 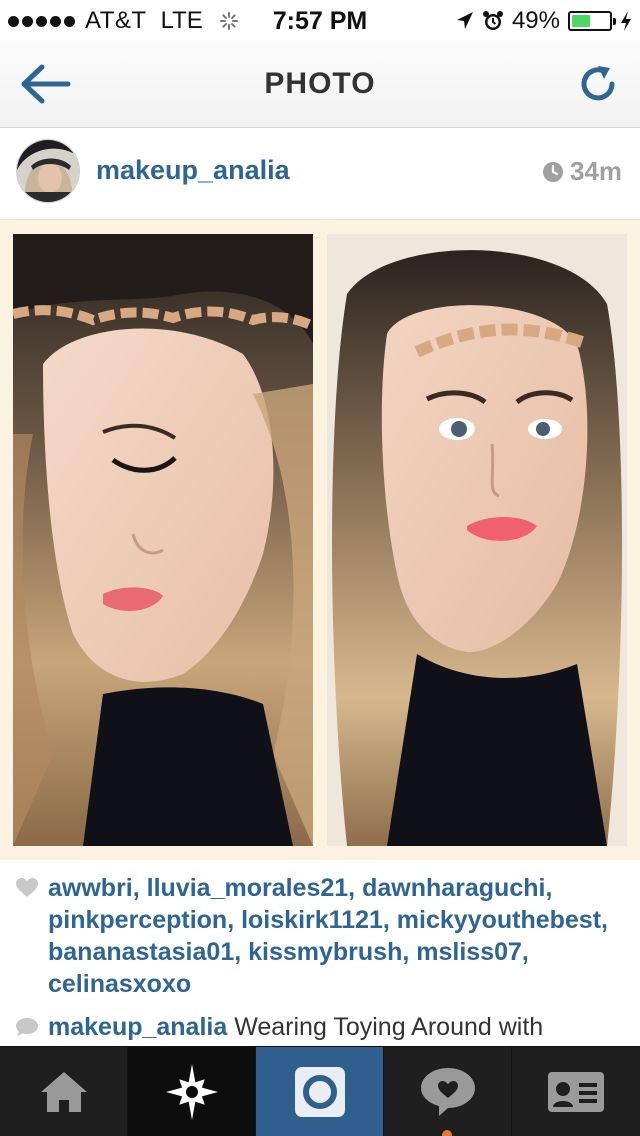 What do you see at coordinates (320, 20) in the screenshot?
I see `status-bar: AT&T LTE 7:57 PM 49%` at bounding box center [320, 20].